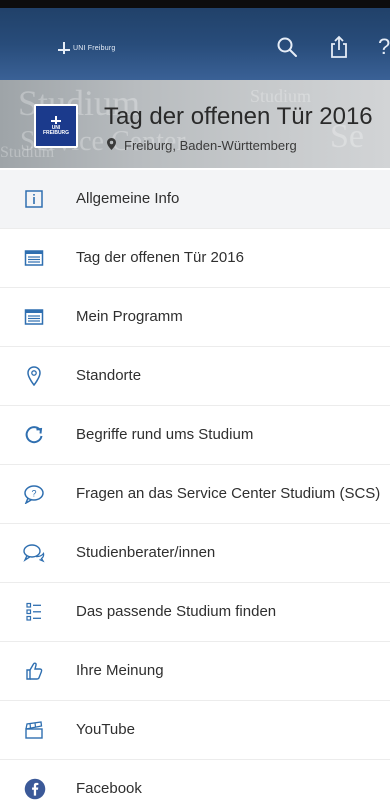  Describe the element at coordinates (120, 670) in the screenshot. I see `menu-item-label: Ihre Meinung` at that location.